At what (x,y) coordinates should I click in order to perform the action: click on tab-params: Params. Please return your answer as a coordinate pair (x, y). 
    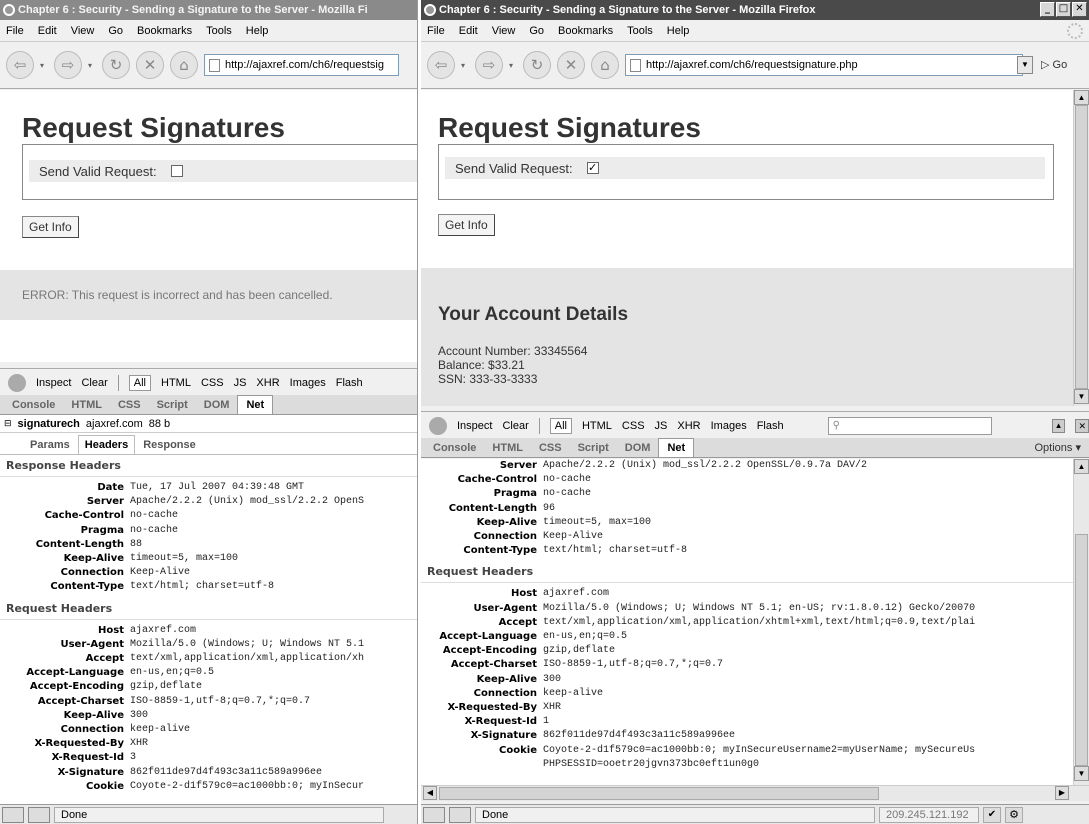
    Looking at the image, I should click on (50, 445).